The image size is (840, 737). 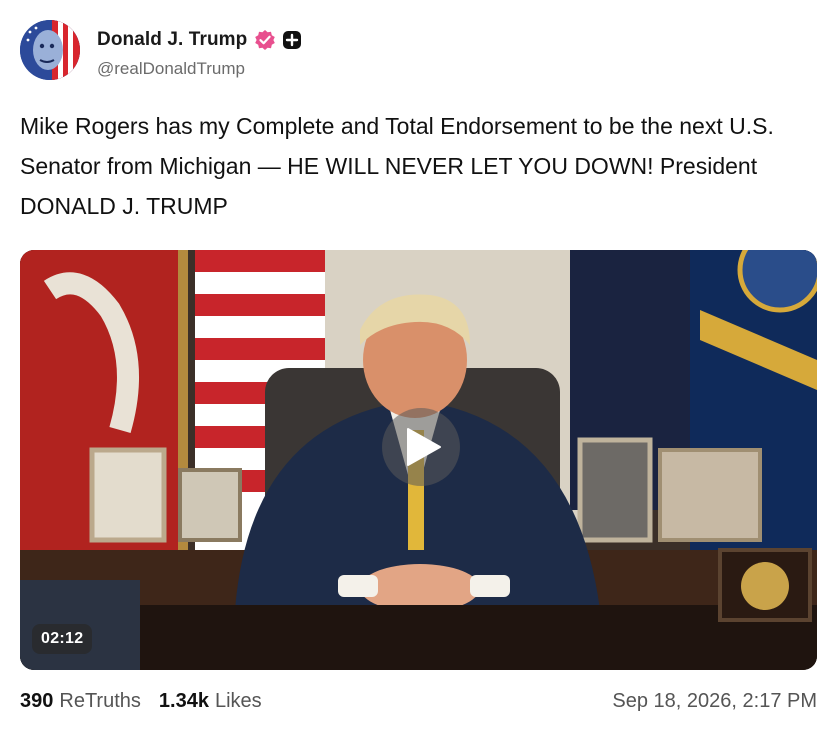 I want to click on verified-badge-icon, so click(x=265, y=40).